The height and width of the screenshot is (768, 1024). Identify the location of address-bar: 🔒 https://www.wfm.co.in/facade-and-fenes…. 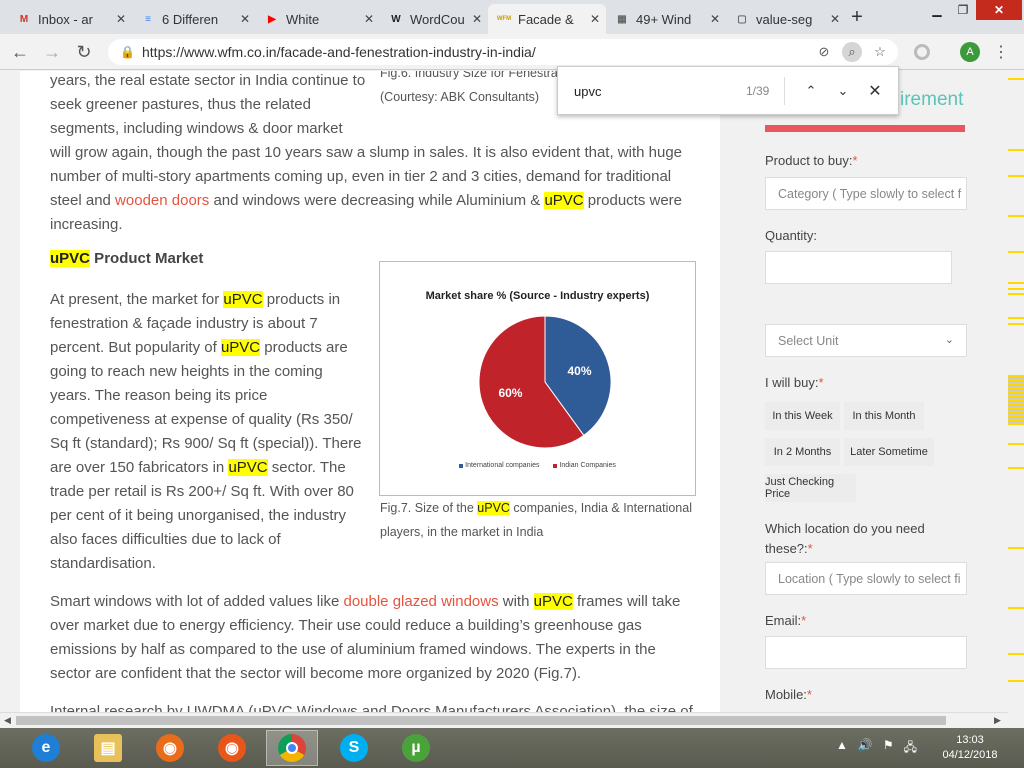
(503, 52).